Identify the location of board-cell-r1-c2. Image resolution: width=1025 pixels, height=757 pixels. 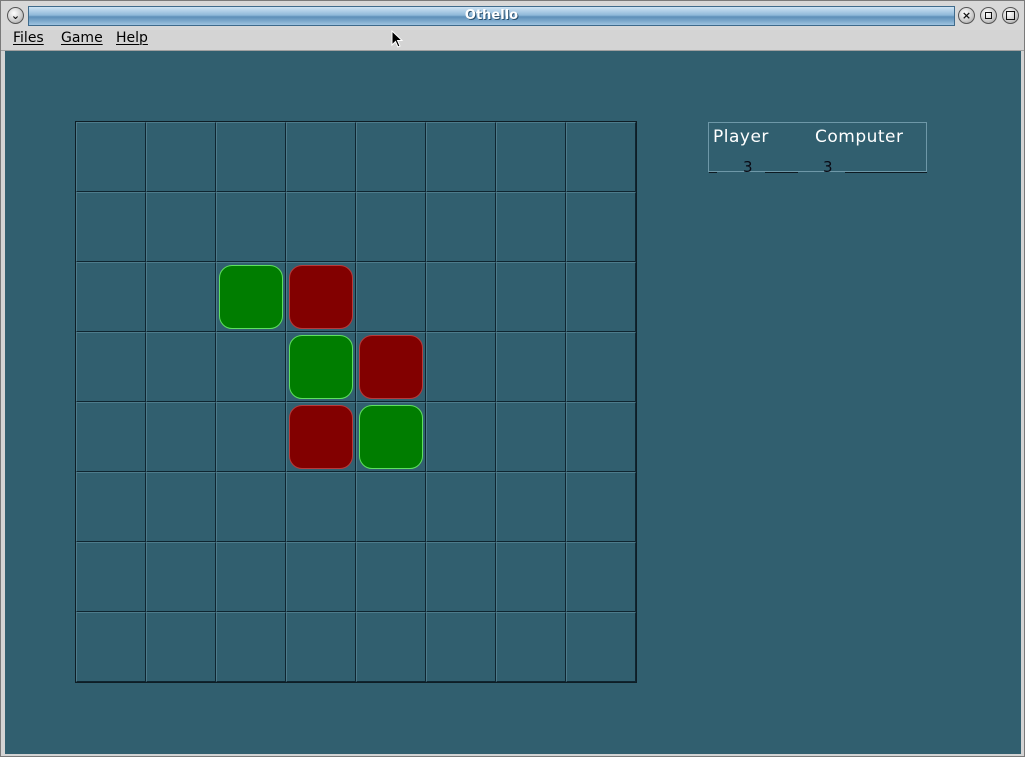
(251, 227).